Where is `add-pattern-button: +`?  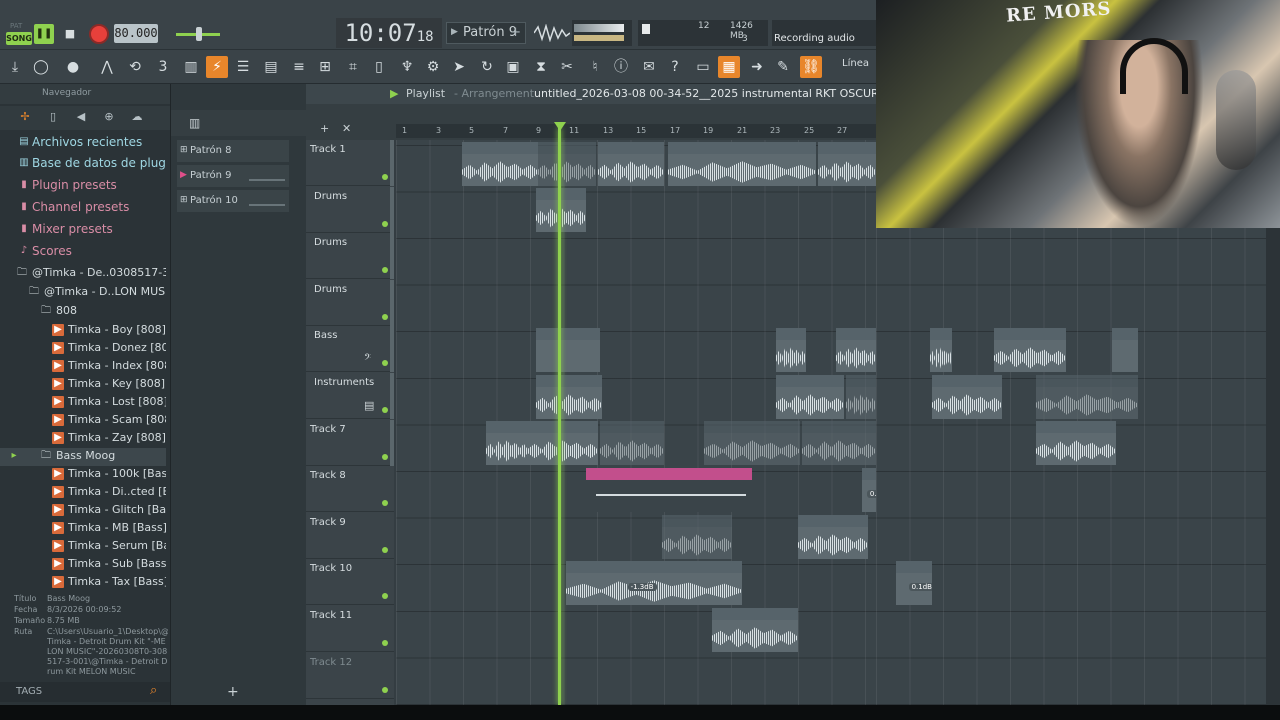 add-pattern-button: + is located at coordinates (233, 692).